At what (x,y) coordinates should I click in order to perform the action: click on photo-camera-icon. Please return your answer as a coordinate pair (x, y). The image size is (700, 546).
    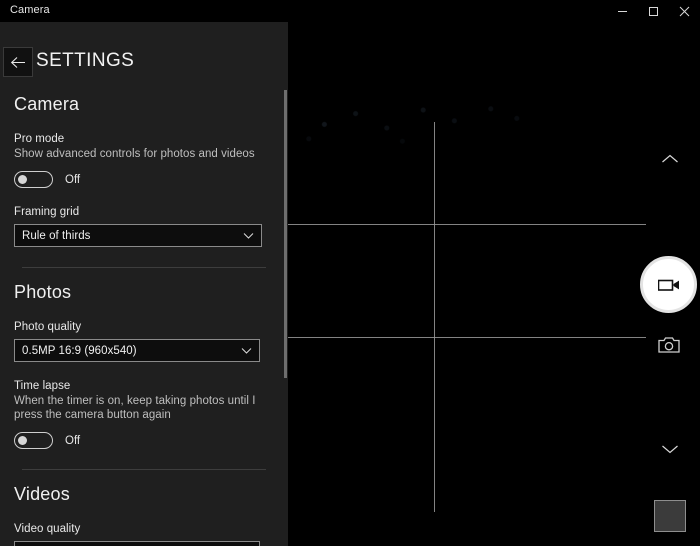
    Looking at the image, I should click on (669, 345).